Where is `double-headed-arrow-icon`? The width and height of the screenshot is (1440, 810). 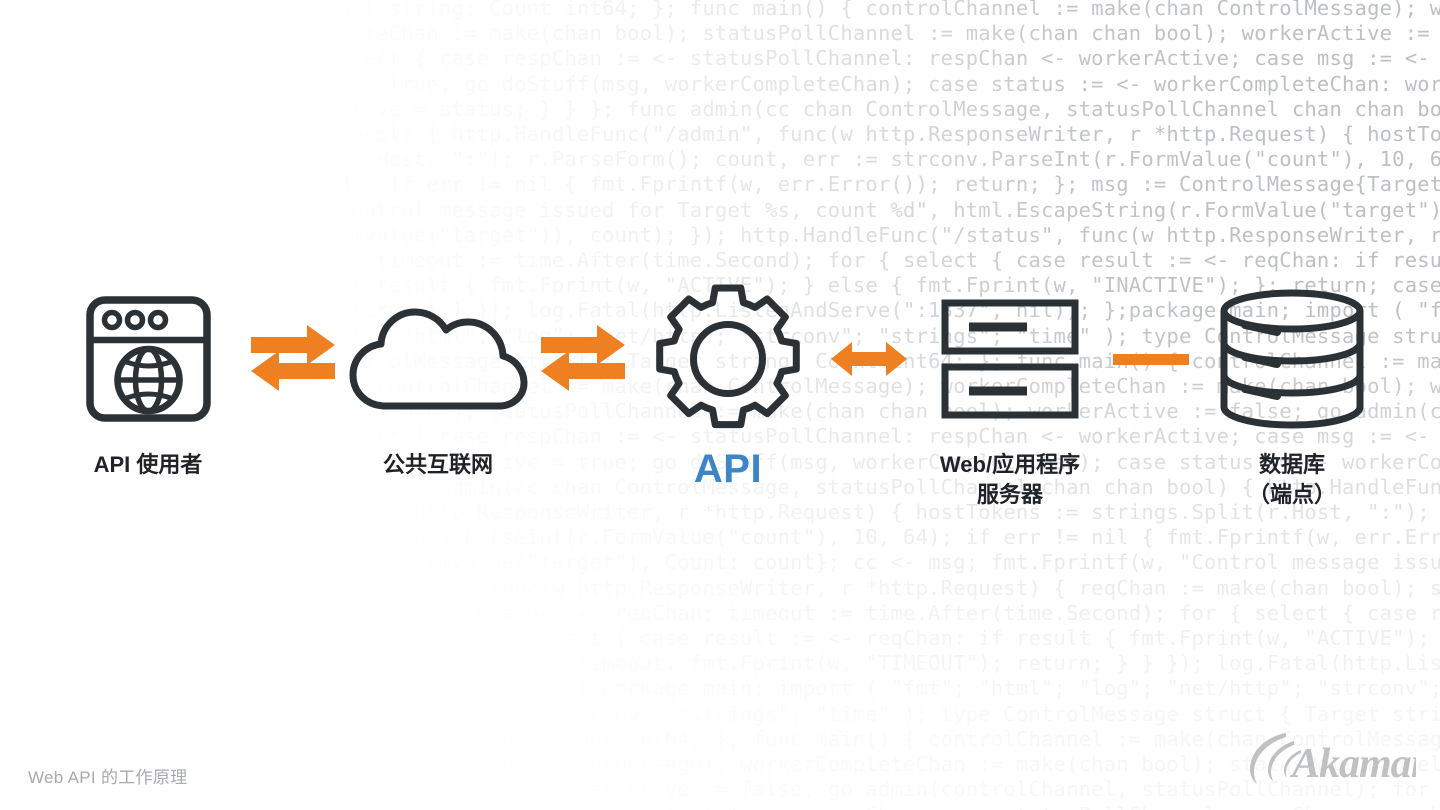 double-headed-arrow-icon is located at coordinates (869, 359).